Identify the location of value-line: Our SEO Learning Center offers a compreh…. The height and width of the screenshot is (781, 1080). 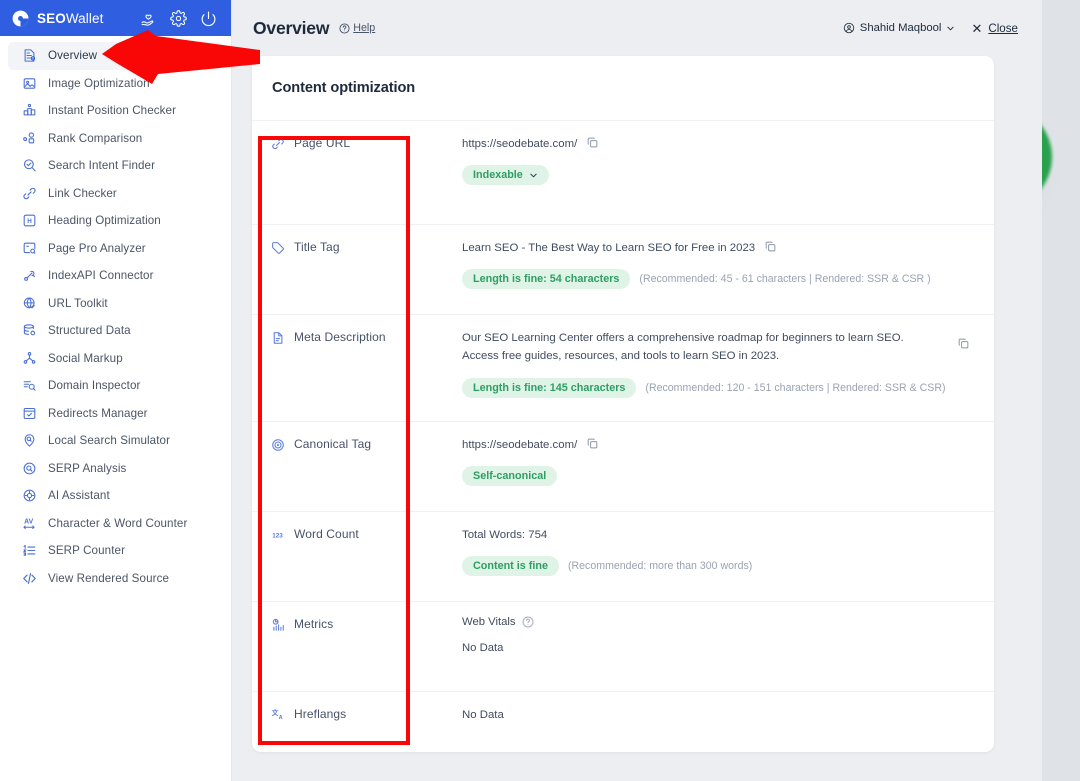
(717, 347).